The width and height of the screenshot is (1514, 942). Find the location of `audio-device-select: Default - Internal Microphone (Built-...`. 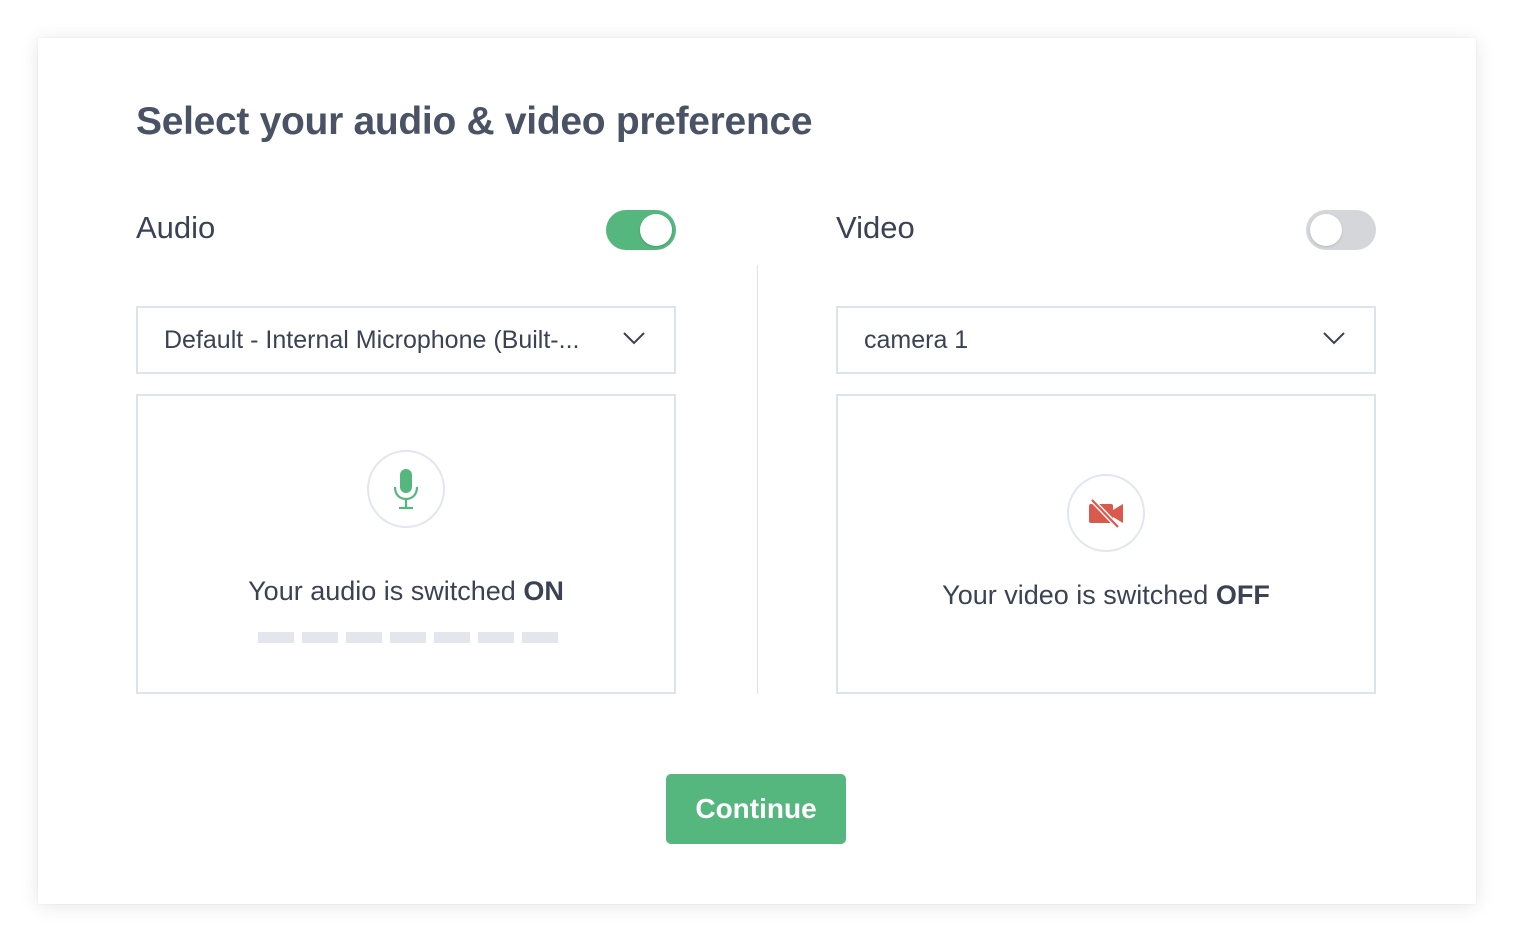

audio-device-select: Default - Internal Microphone (Built-... is located at coordinates (406, 340).